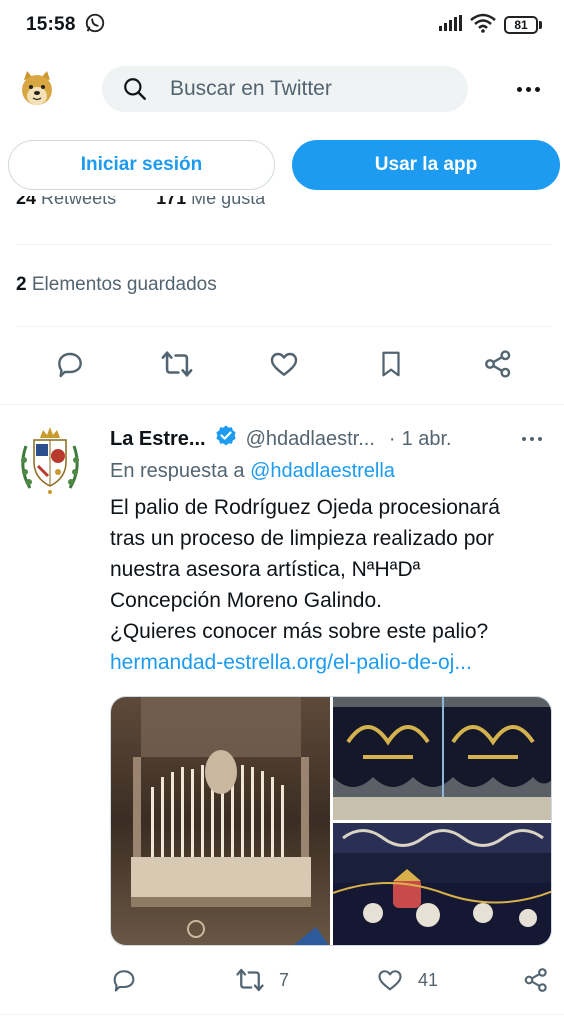 This screenshot has width=564, height=1024. What do you see at coordinates (51, 24) in the screenshot?
I see `status-time: 15:58` at bounding box center [51, 24].